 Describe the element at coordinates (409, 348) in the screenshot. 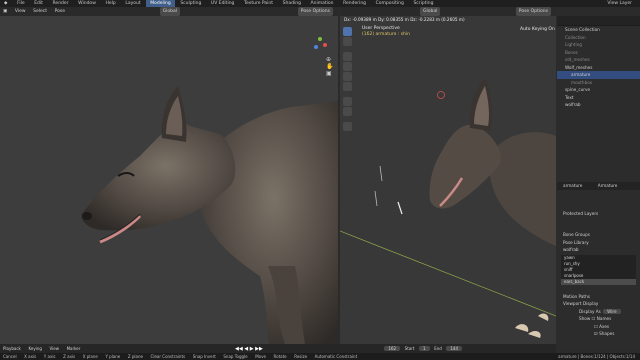

I see `start-label: Start` at that location.